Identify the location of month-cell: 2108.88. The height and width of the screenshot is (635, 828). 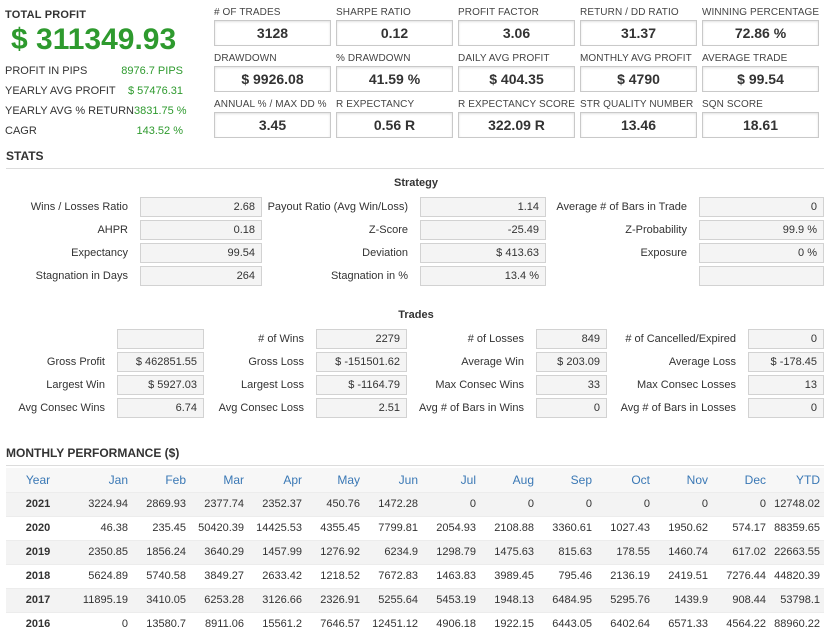
(509, 527).